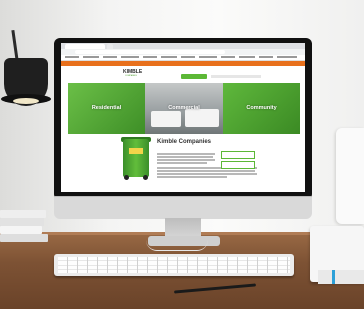 This screenshot has height=309, width=364. I want to click on site-logo-tagline: COMPANIES, so click(131, 76).